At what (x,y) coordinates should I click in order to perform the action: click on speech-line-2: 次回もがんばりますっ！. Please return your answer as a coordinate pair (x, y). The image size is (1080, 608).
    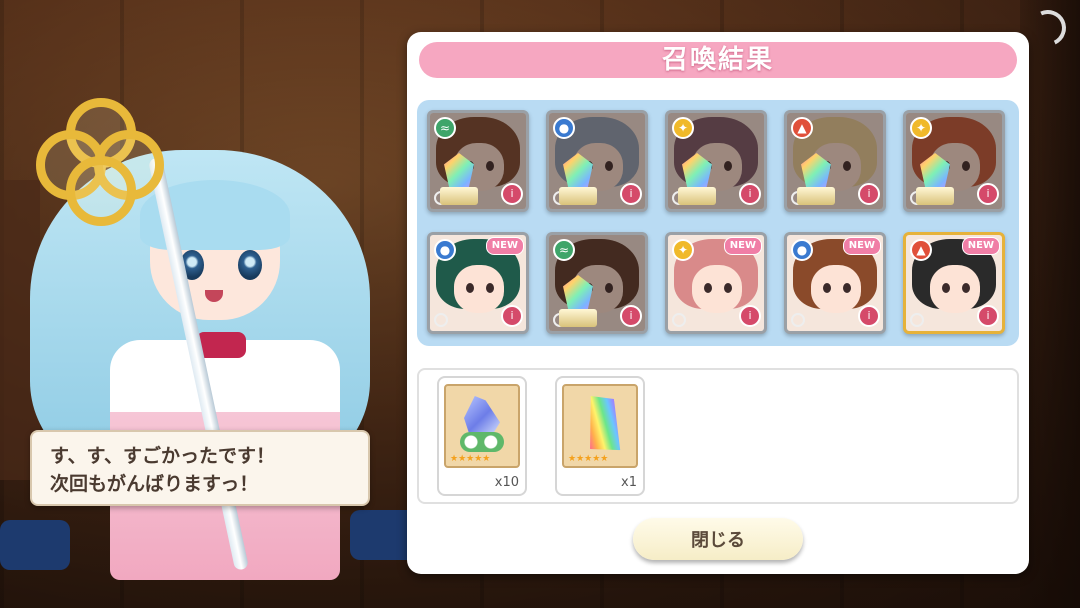
    Looking at the image, I should click on (154, 484).